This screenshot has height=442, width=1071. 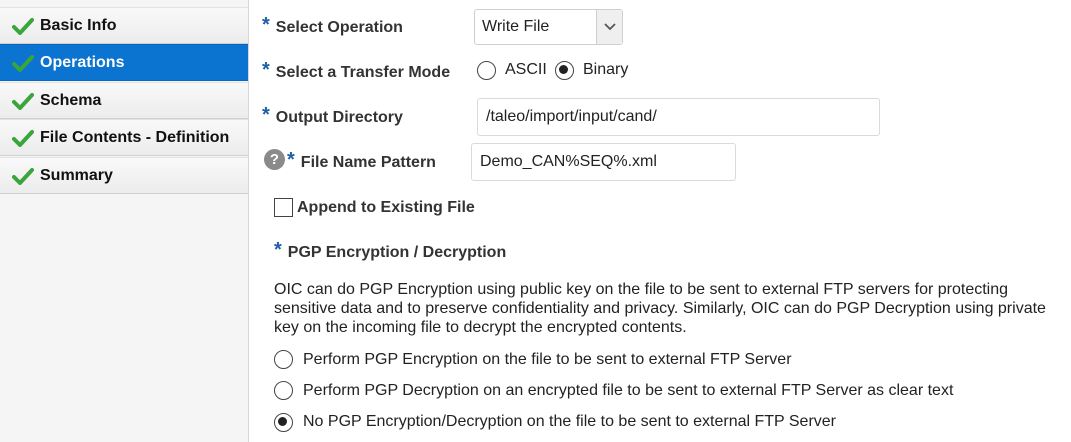 I want to click on append-label: Append to Existing File, so click(x=386, y=207).